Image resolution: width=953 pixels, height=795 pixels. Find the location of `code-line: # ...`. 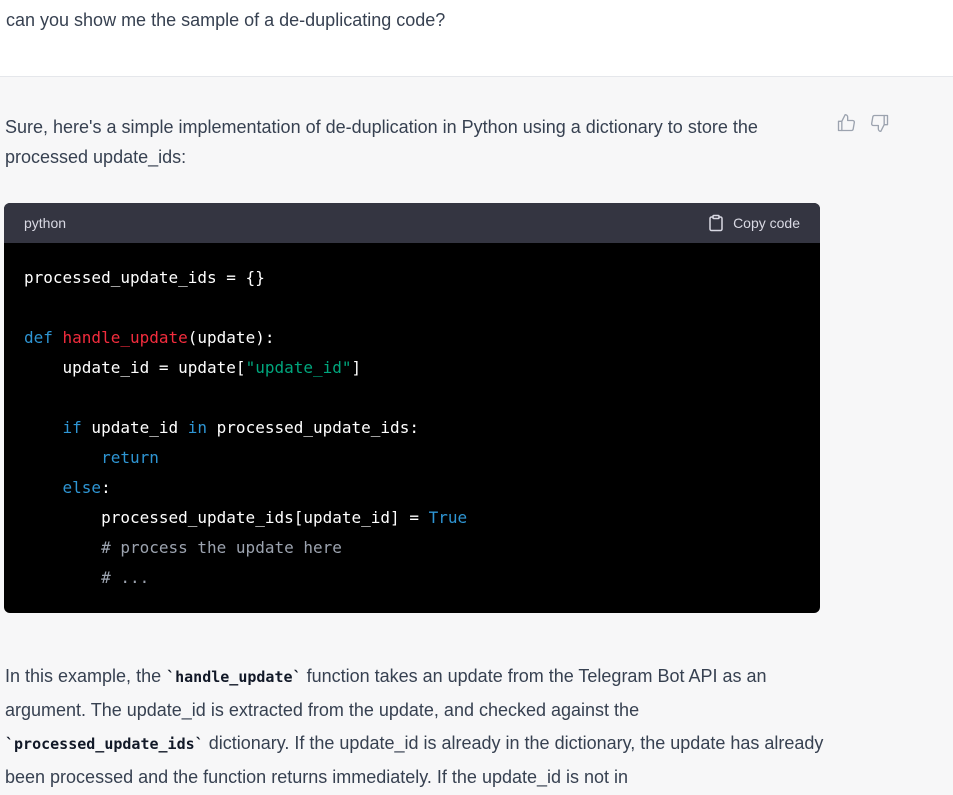

code-line: # ... is located at coordinates (412, 578).